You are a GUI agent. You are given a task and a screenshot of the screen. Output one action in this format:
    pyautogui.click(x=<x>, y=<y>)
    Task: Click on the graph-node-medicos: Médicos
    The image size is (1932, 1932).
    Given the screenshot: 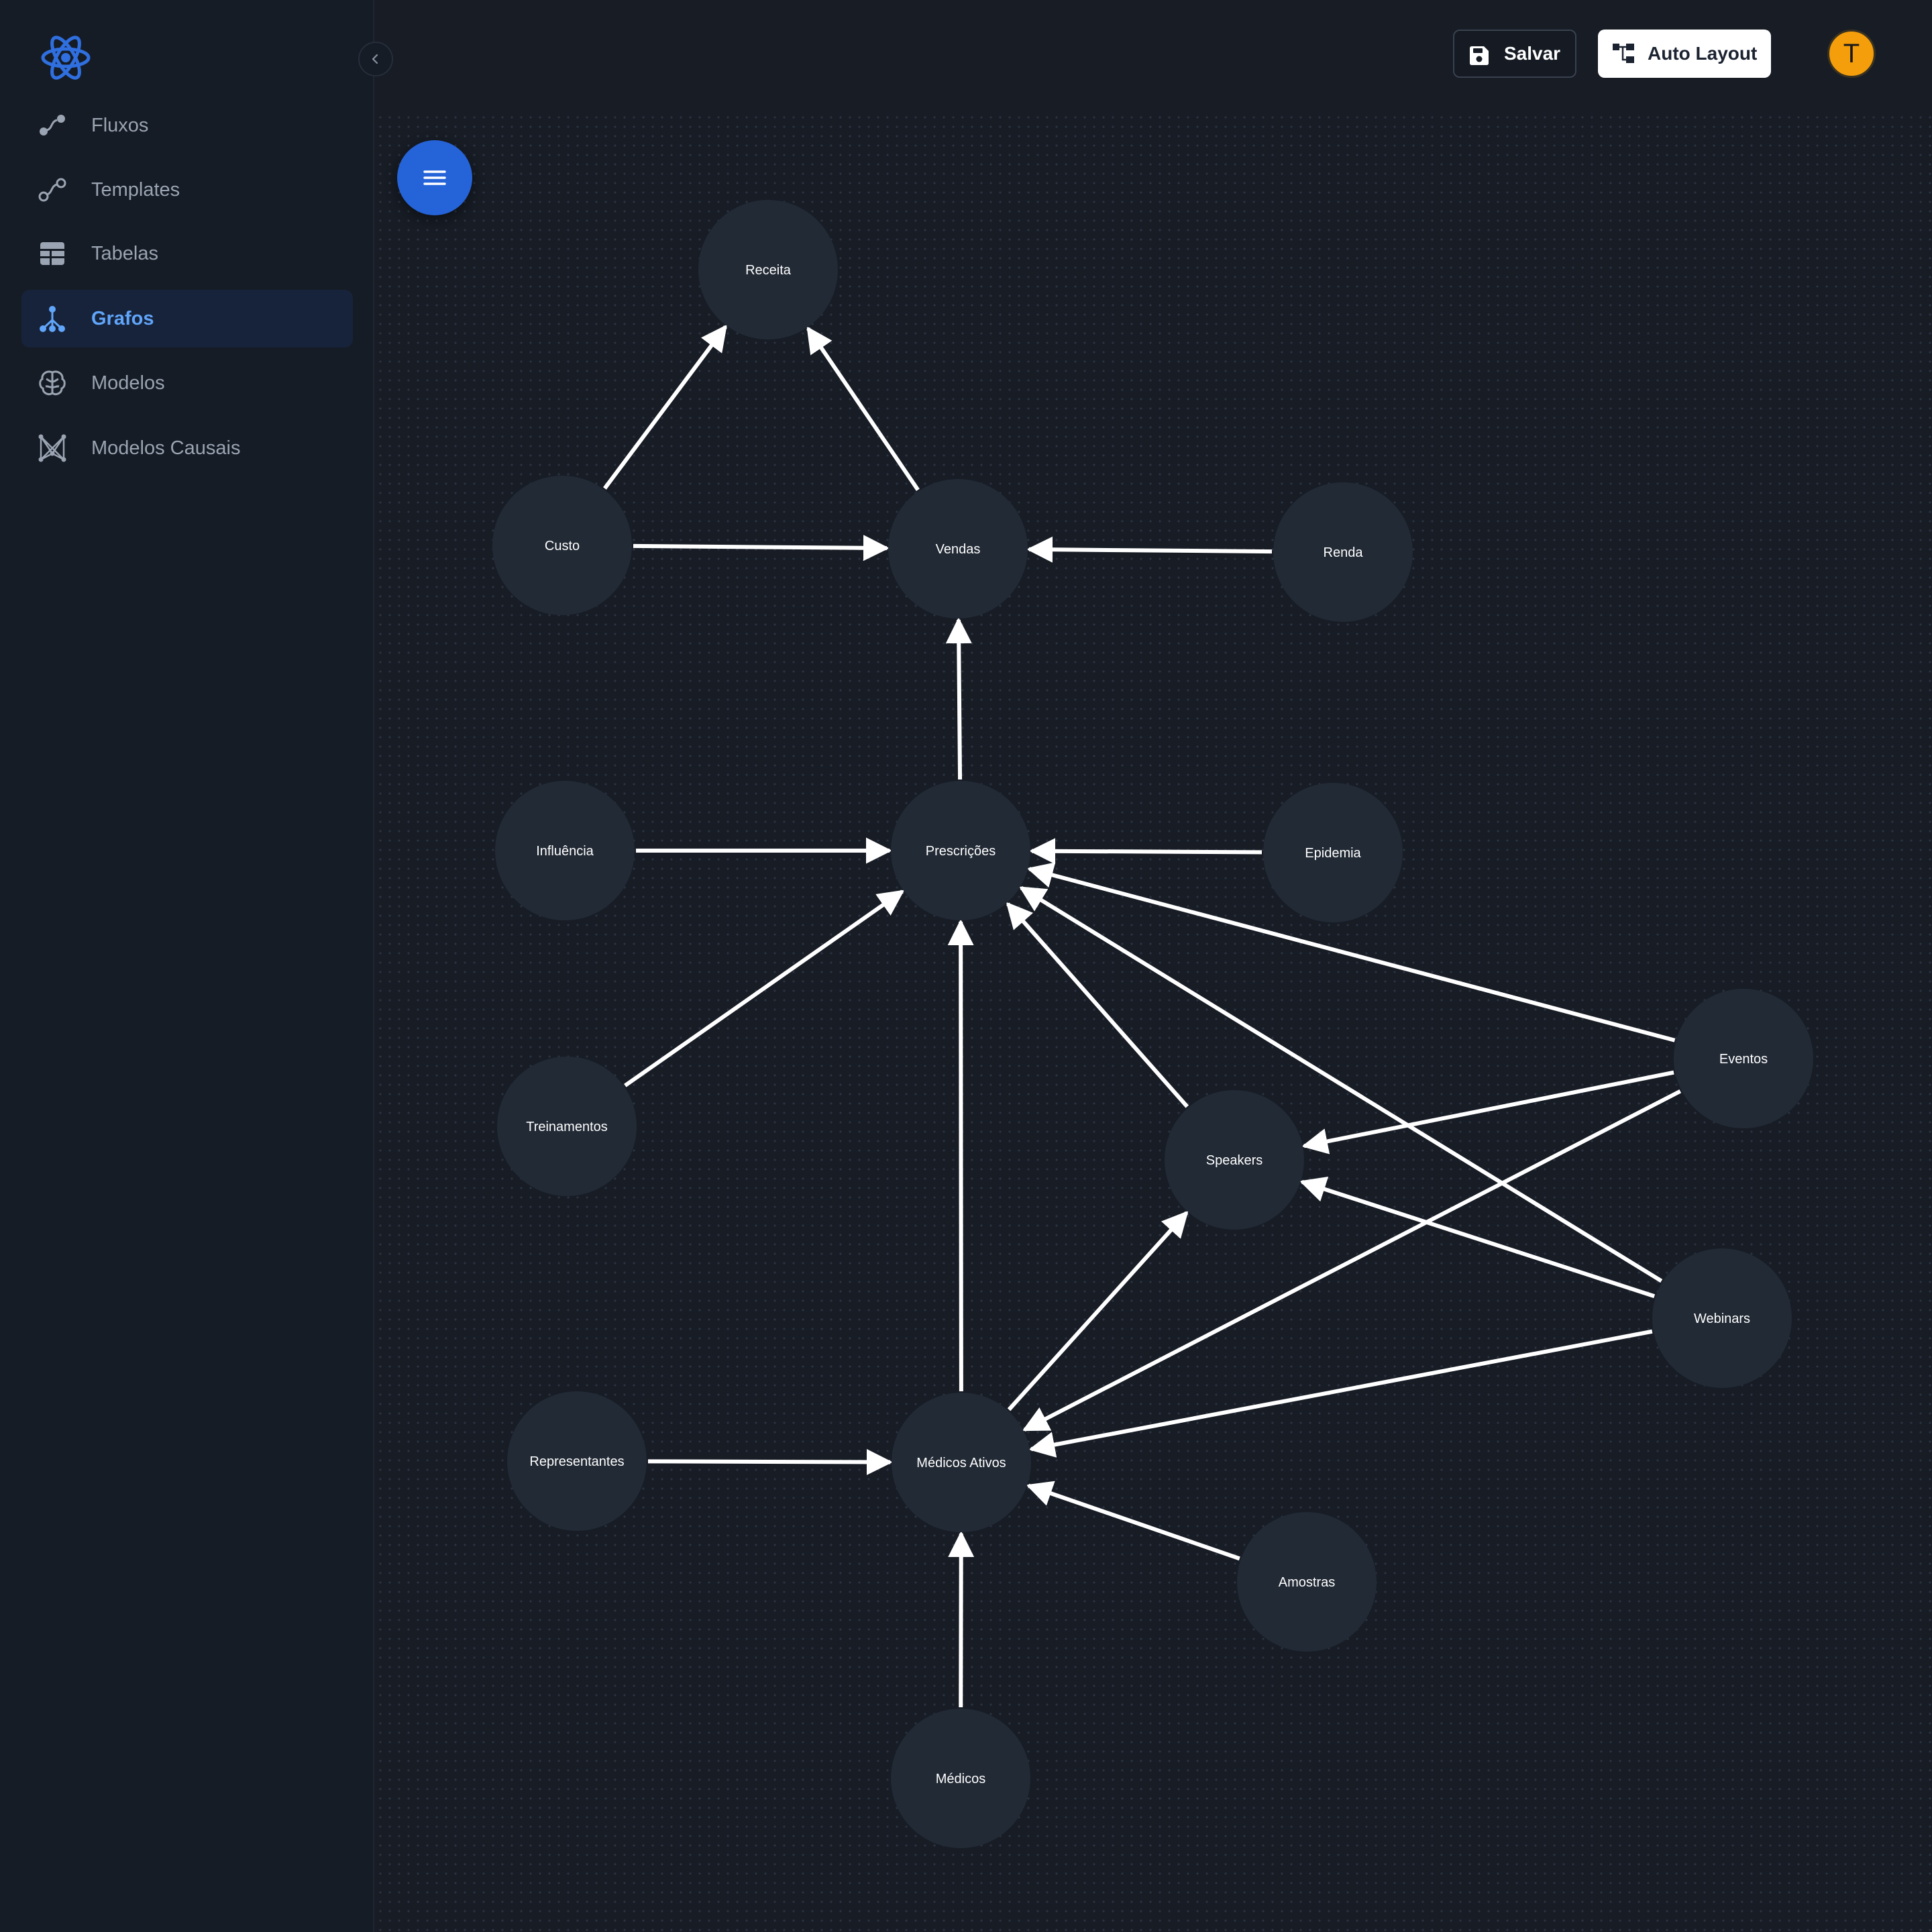 What is the action you would take?
    pyautogui.click(x=960, y=1778)
    